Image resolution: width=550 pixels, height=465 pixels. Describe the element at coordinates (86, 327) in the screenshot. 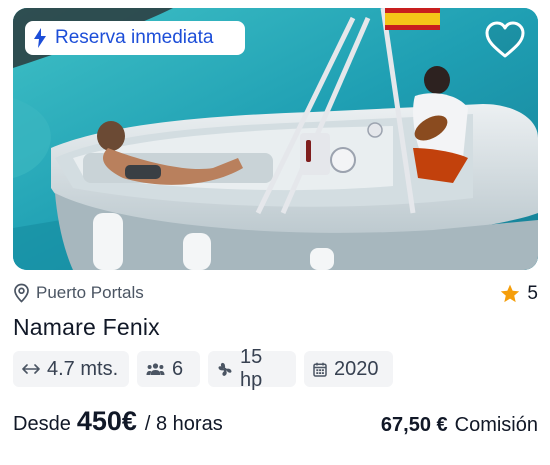

I see `boat-title: Namare Fenix` at that location.